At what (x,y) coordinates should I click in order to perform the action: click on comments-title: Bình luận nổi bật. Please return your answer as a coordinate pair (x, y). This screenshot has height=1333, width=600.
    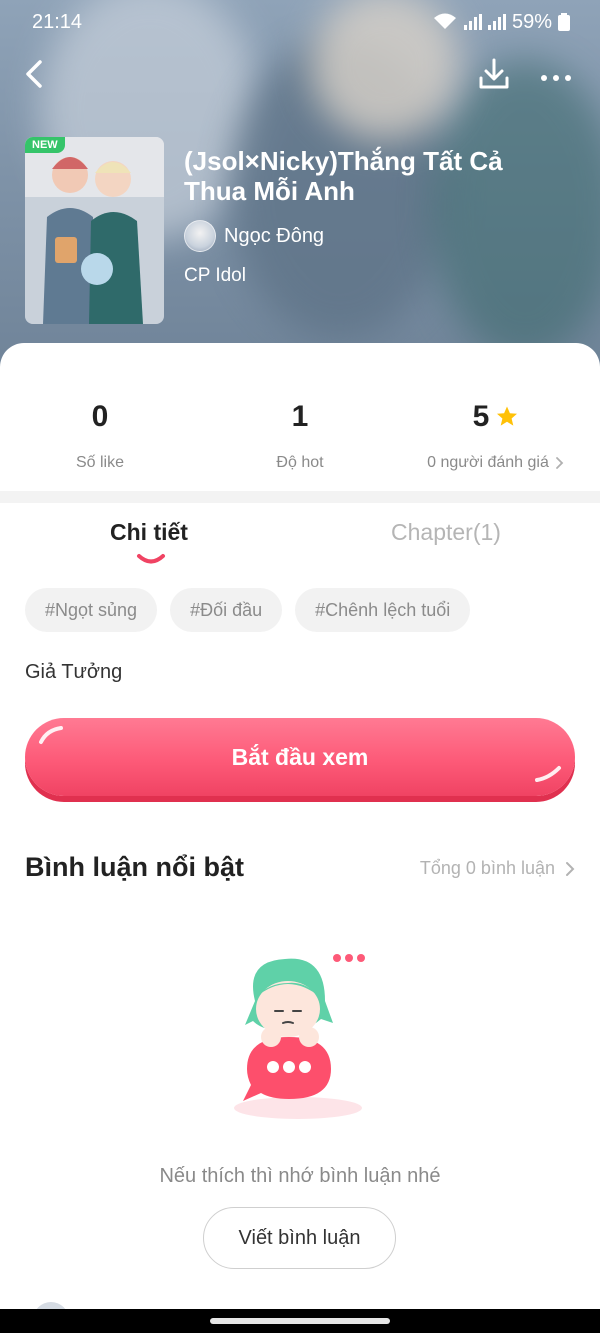
    Looking at the image, I should click on (134, 867).